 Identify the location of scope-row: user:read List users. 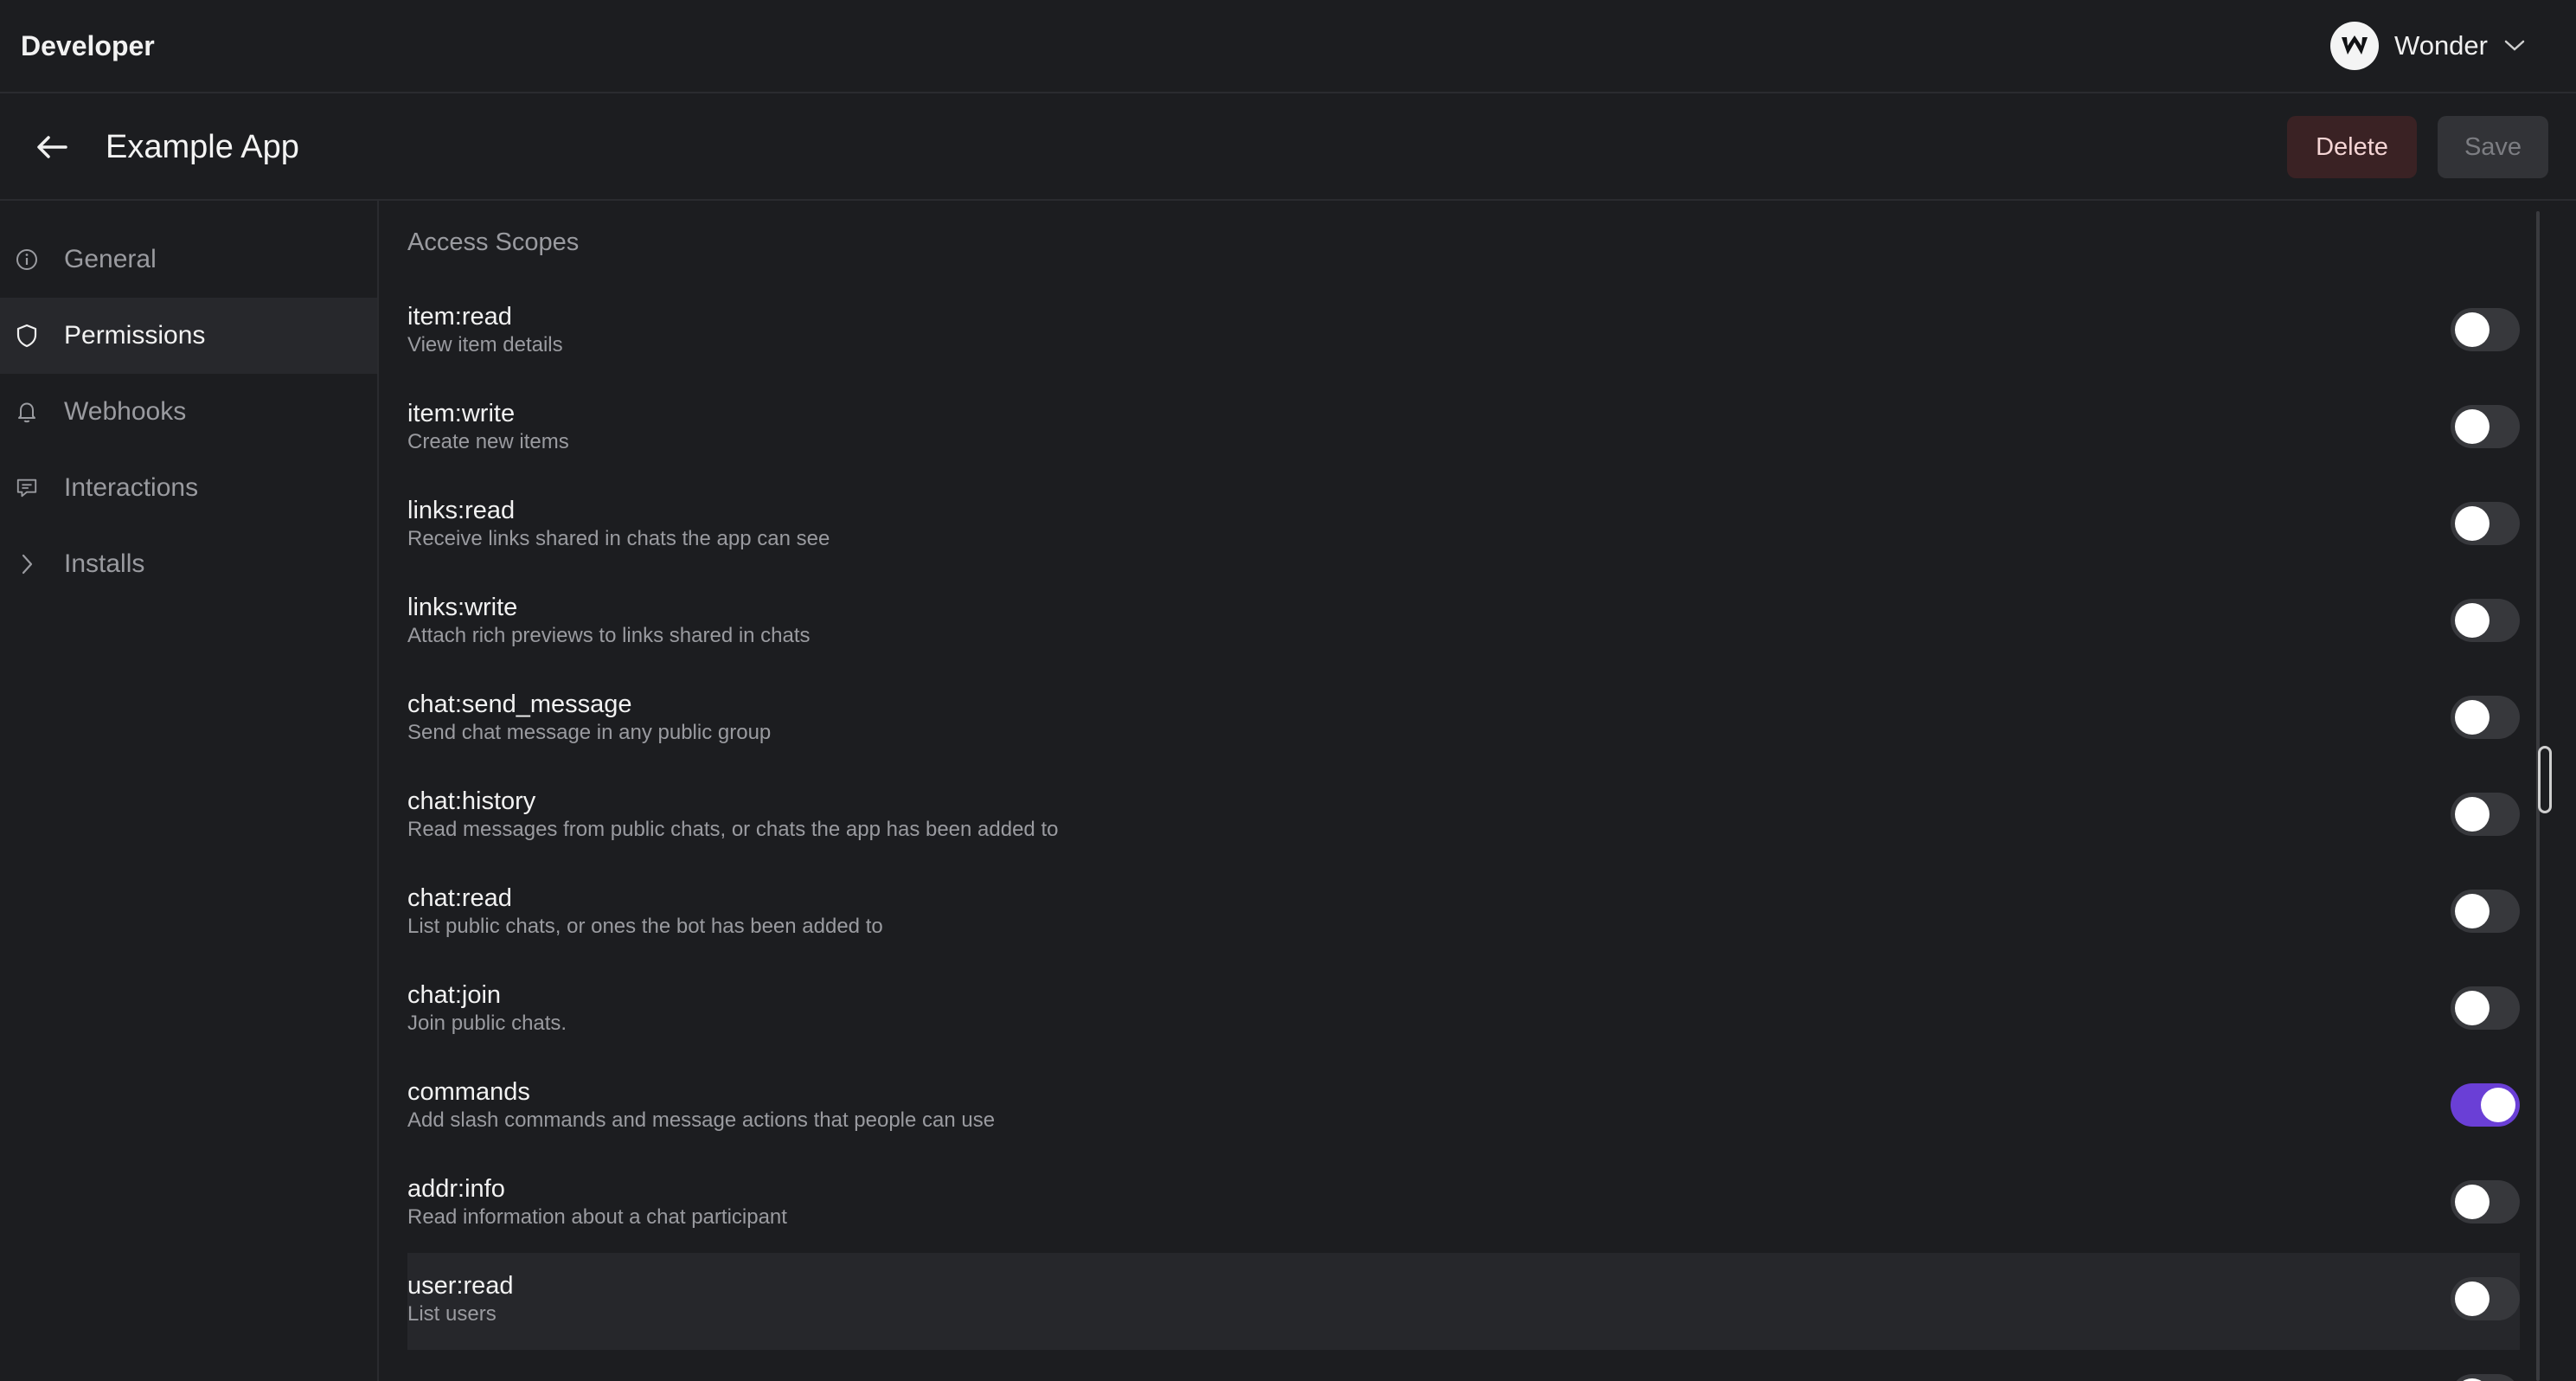
(1463, 1301).